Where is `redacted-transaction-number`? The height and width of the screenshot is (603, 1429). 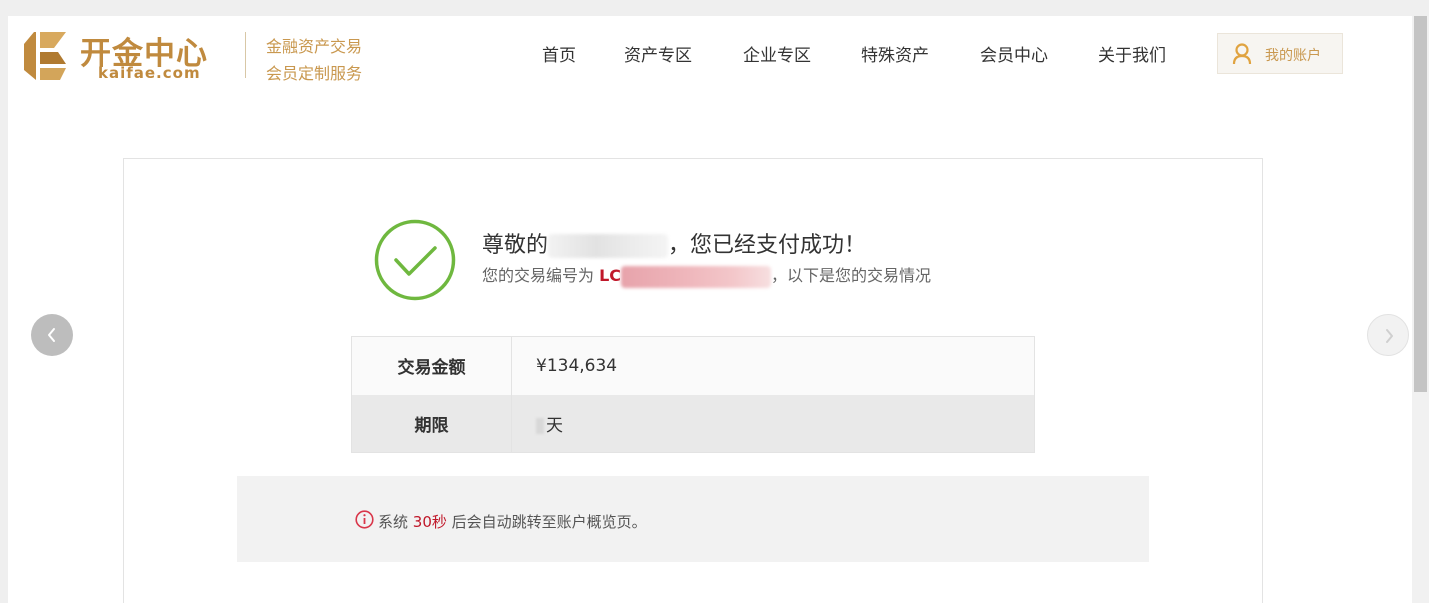
redacted-transaction-number is located at coordinates (696, 276).